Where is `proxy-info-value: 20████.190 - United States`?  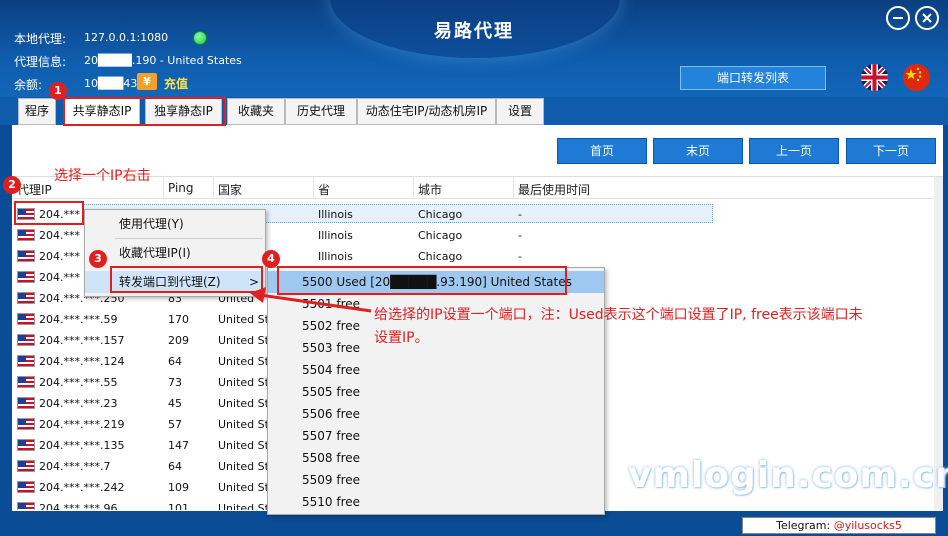 proxy-info-value: 20████.190 - United States is located at coordinates (163, 60).